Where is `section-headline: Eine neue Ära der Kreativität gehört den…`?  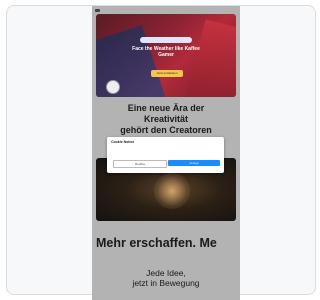 section-headline: Eine neue Ära der Kreativität gehört den… is located at coordinates (166, 119).